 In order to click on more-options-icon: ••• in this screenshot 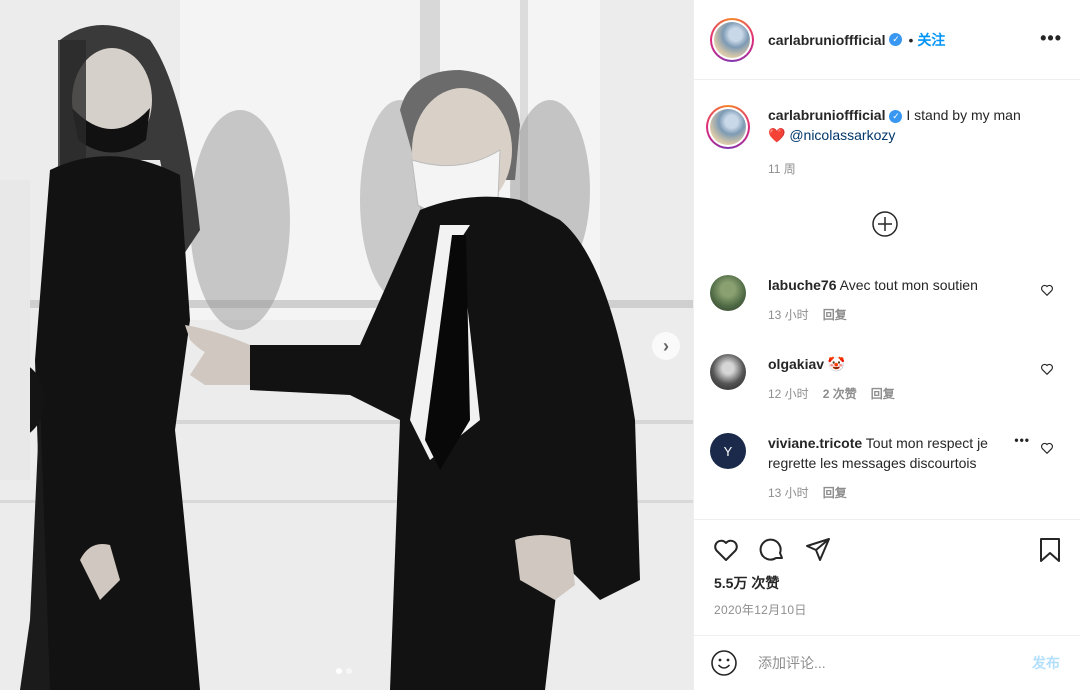, I will do `click(1051, 38)`.